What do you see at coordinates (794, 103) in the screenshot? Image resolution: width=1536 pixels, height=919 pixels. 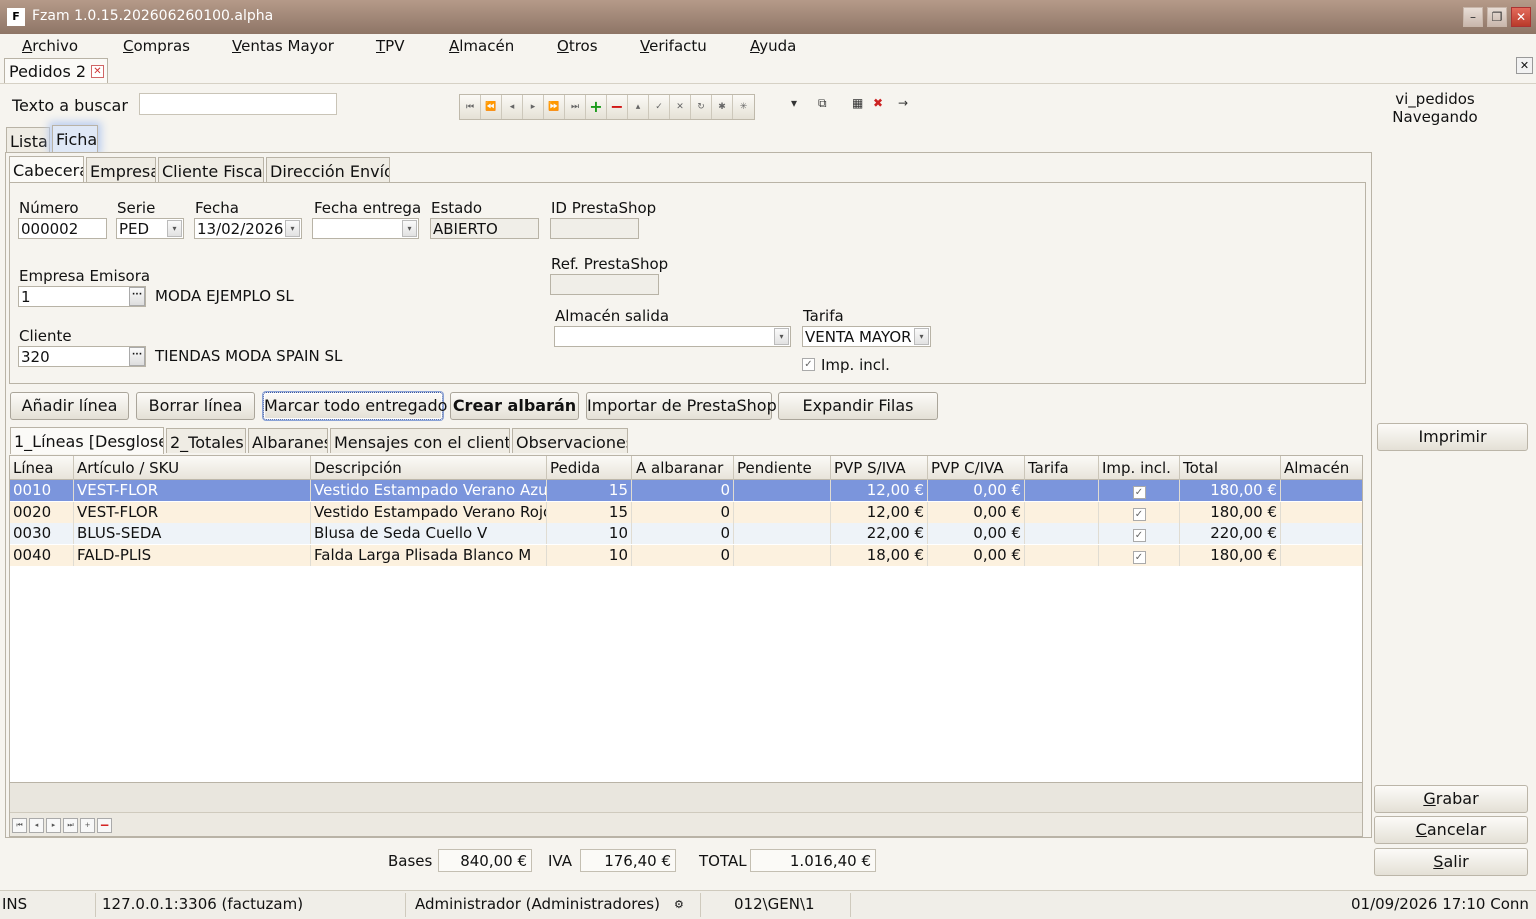 I see `dropdown-arrow-icon: ▾` at bounding box center [794, 103].